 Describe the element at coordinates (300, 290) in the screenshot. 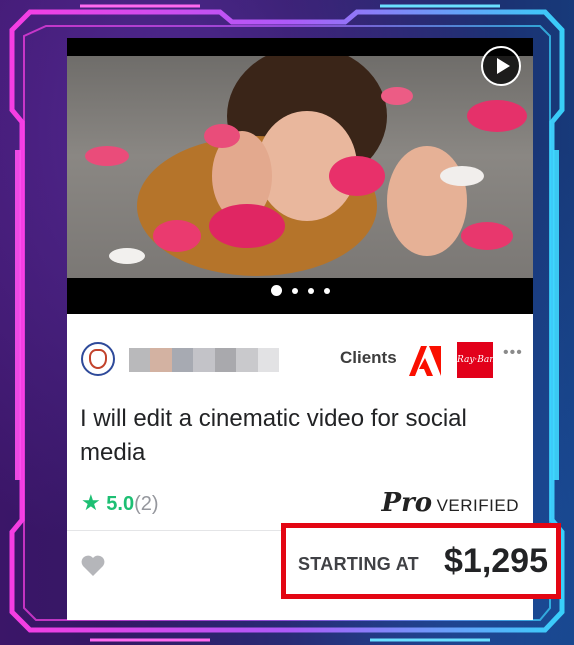

I see `carousel-dots` at that location.